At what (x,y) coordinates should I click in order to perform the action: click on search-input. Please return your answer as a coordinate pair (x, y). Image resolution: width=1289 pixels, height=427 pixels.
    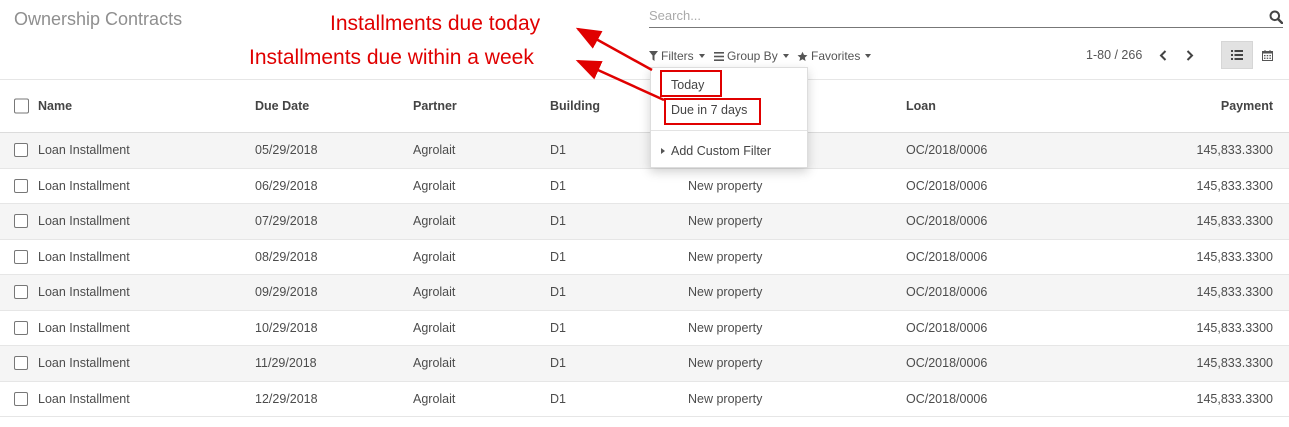
    Looking at the image, I should click on (949, 15).